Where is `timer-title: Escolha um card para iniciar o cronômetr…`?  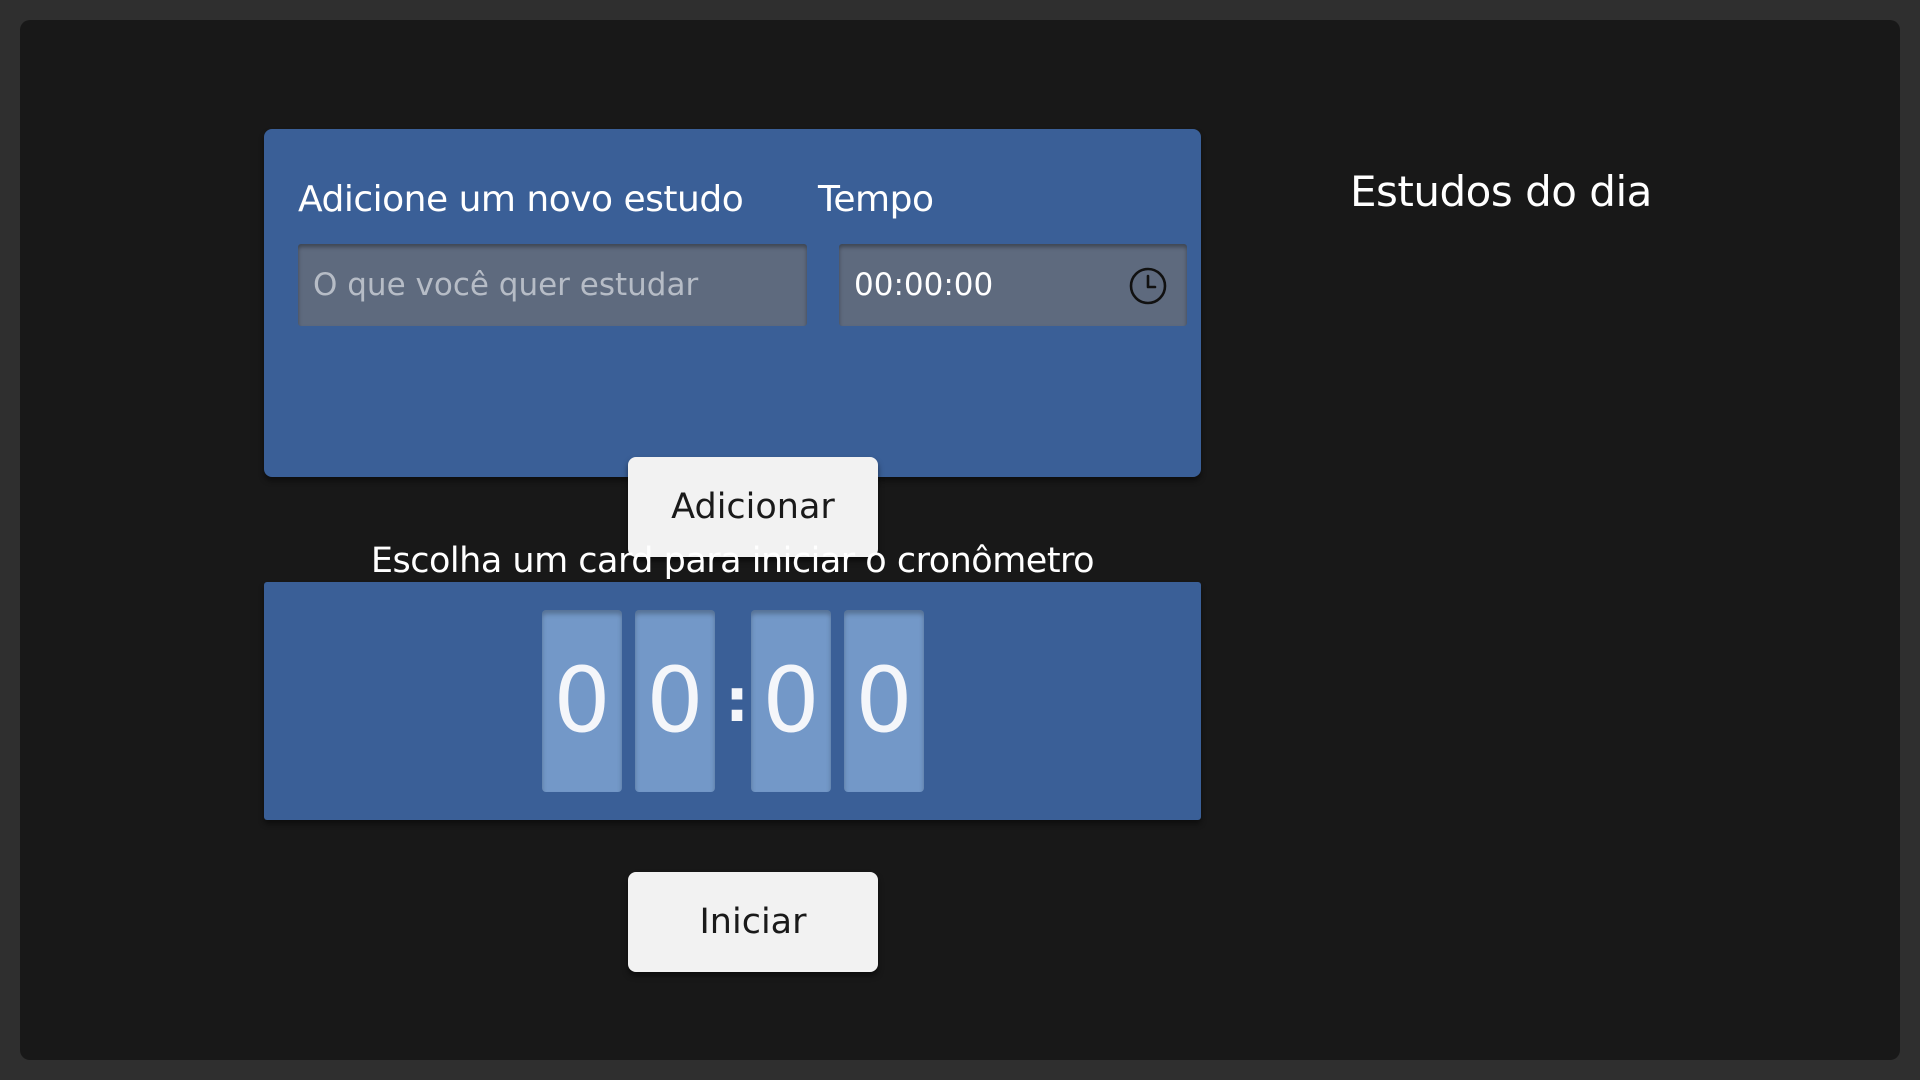 timer-title: Escolha um card para iniciar o cronômetr… is located at coordinates (732, 561).